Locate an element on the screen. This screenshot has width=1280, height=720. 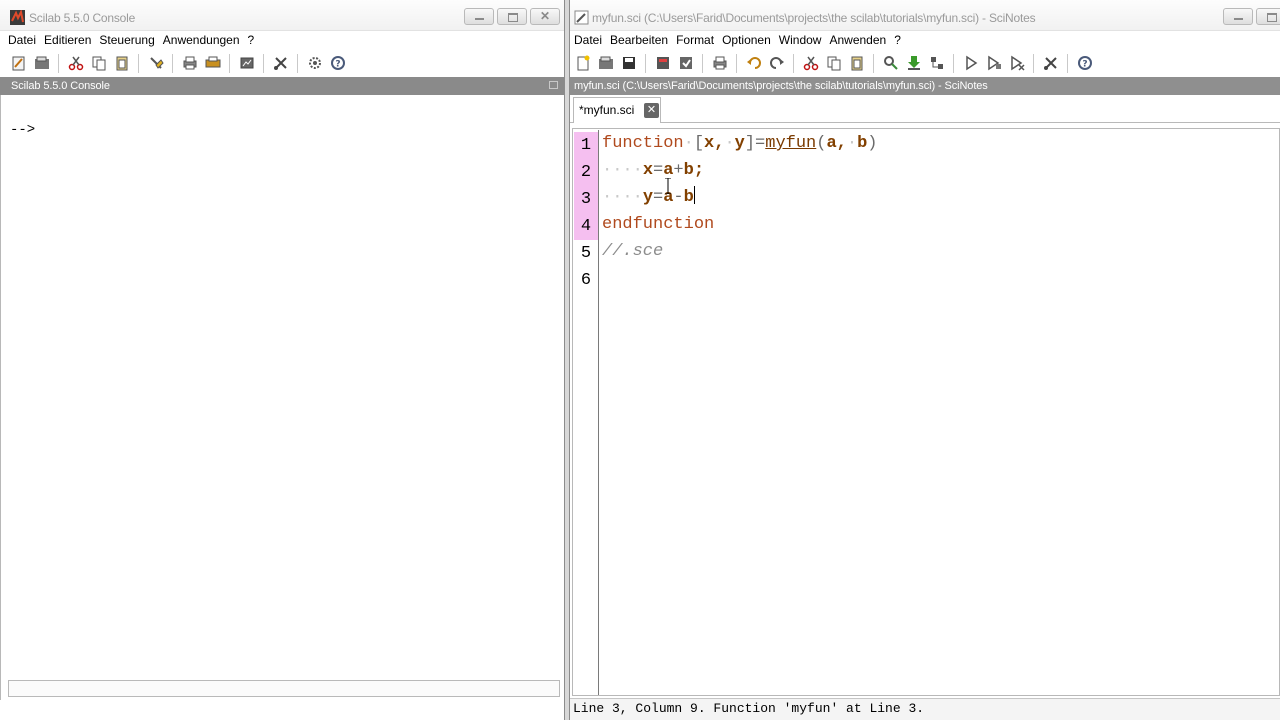
console-prompt: --> is located at coordinates (23, 130).